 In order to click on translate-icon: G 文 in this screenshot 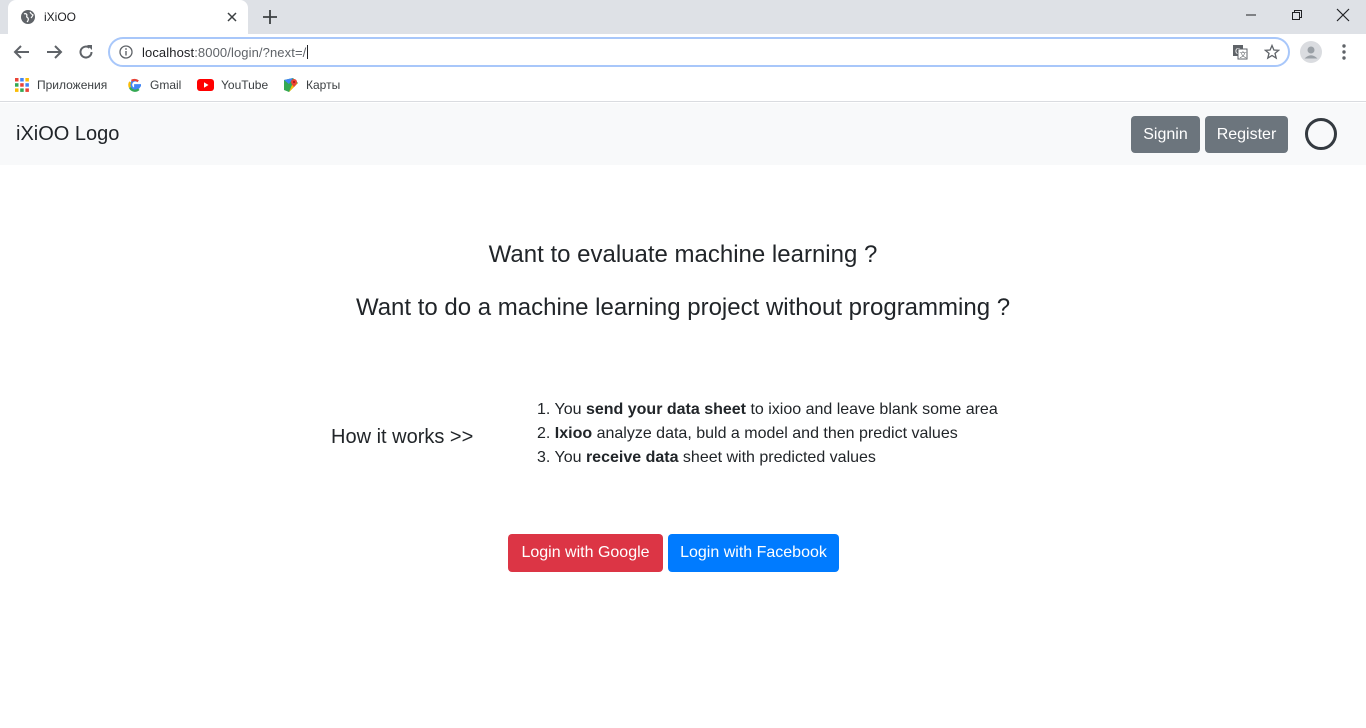, I will do `click(1240, 52)`.